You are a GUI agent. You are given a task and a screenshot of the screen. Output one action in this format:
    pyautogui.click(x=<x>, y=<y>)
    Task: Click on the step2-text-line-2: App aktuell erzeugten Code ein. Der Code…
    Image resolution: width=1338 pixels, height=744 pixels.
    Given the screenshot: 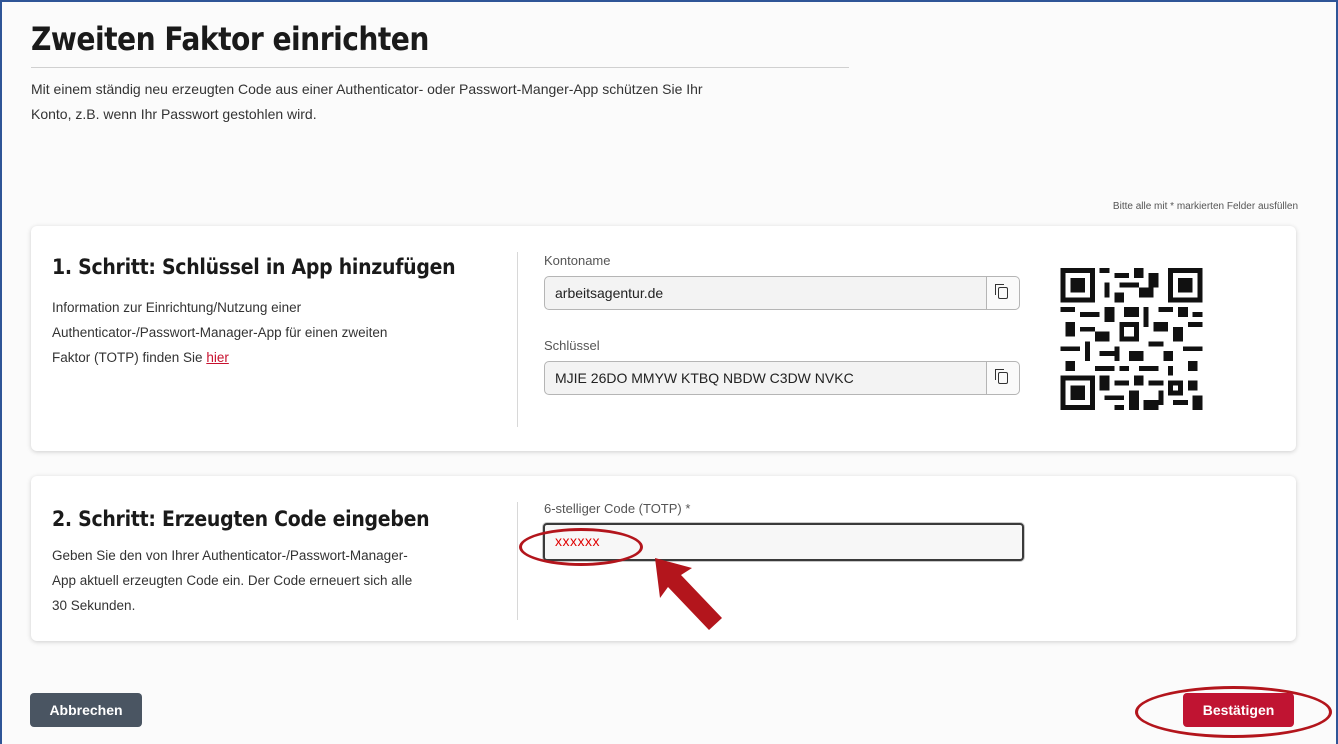 What is the action you would take?
    pyautogui.click(x=232, y=580)
    